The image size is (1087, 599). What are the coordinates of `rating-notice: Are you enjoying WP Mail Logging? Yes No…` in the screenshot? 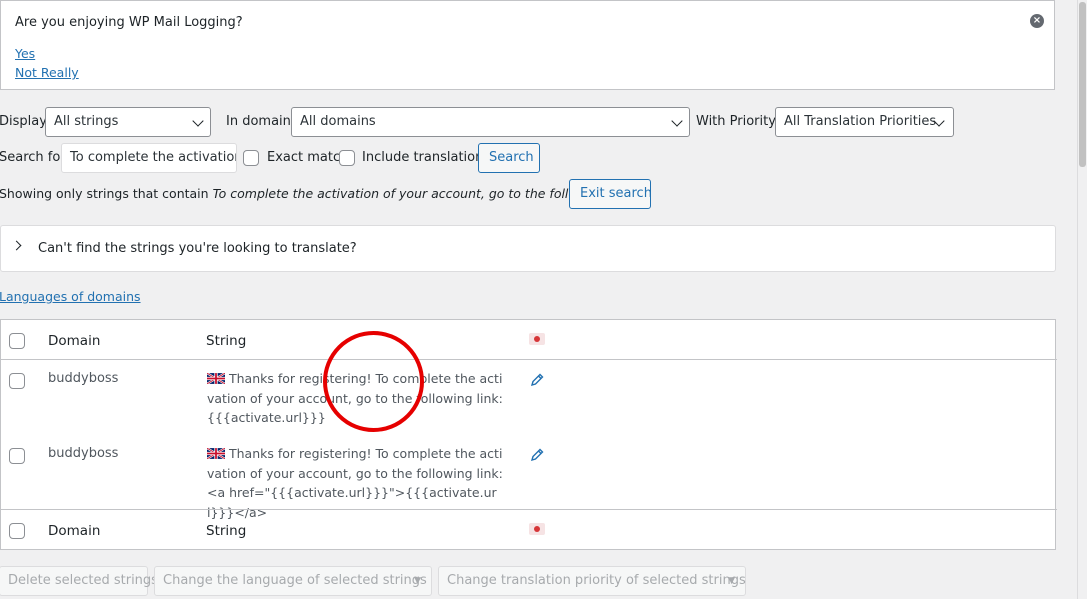 It's located at (527, 45).